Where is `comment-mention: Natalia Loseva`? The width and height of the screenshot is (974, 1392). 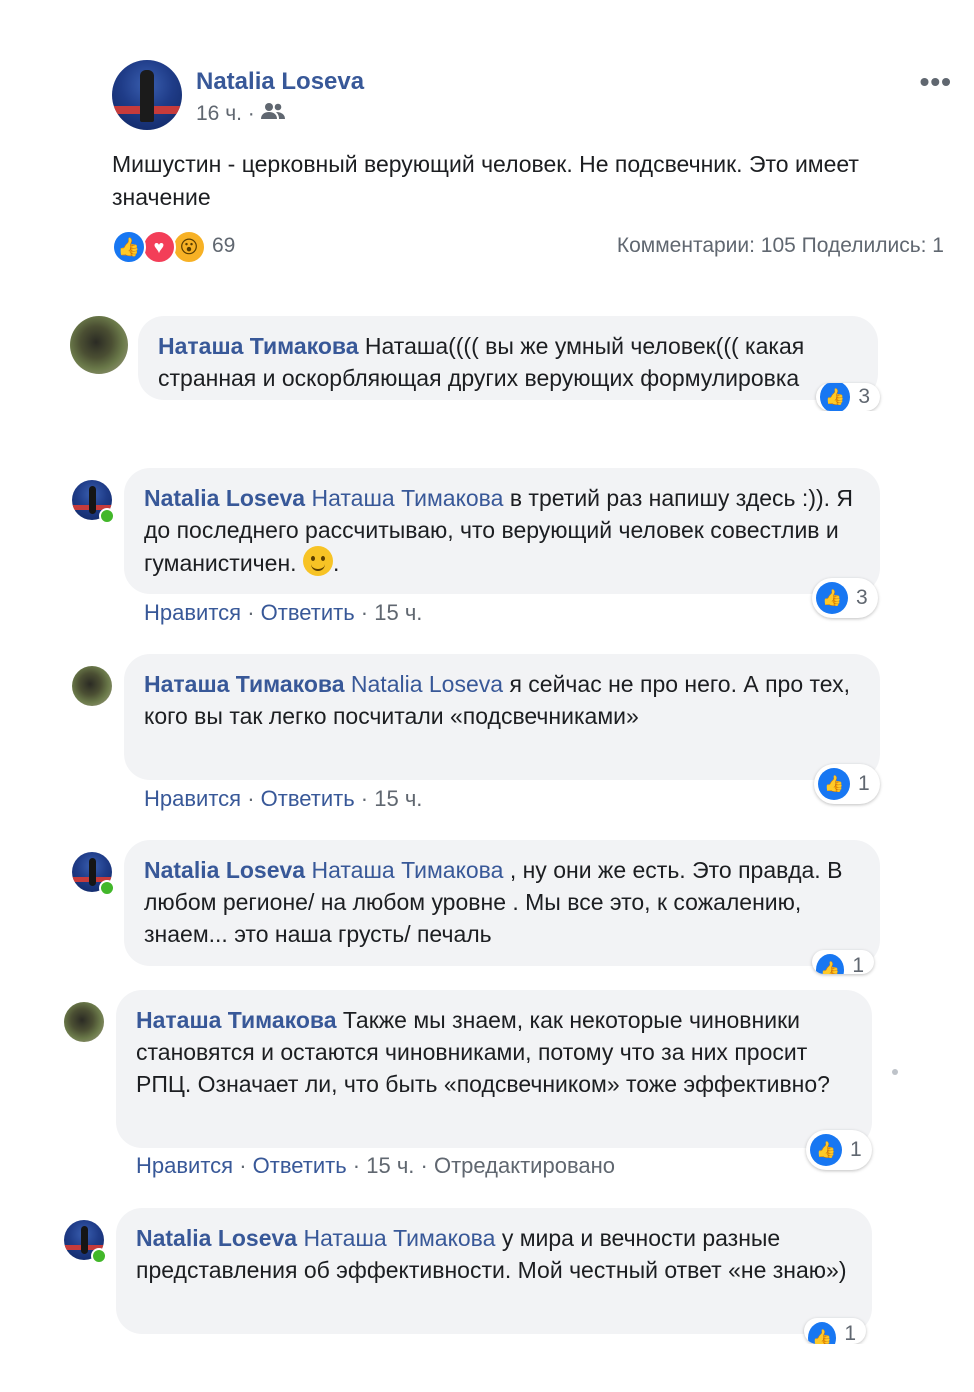 comment-mention: Natalia Loseva is located at coordinates (427, 684).